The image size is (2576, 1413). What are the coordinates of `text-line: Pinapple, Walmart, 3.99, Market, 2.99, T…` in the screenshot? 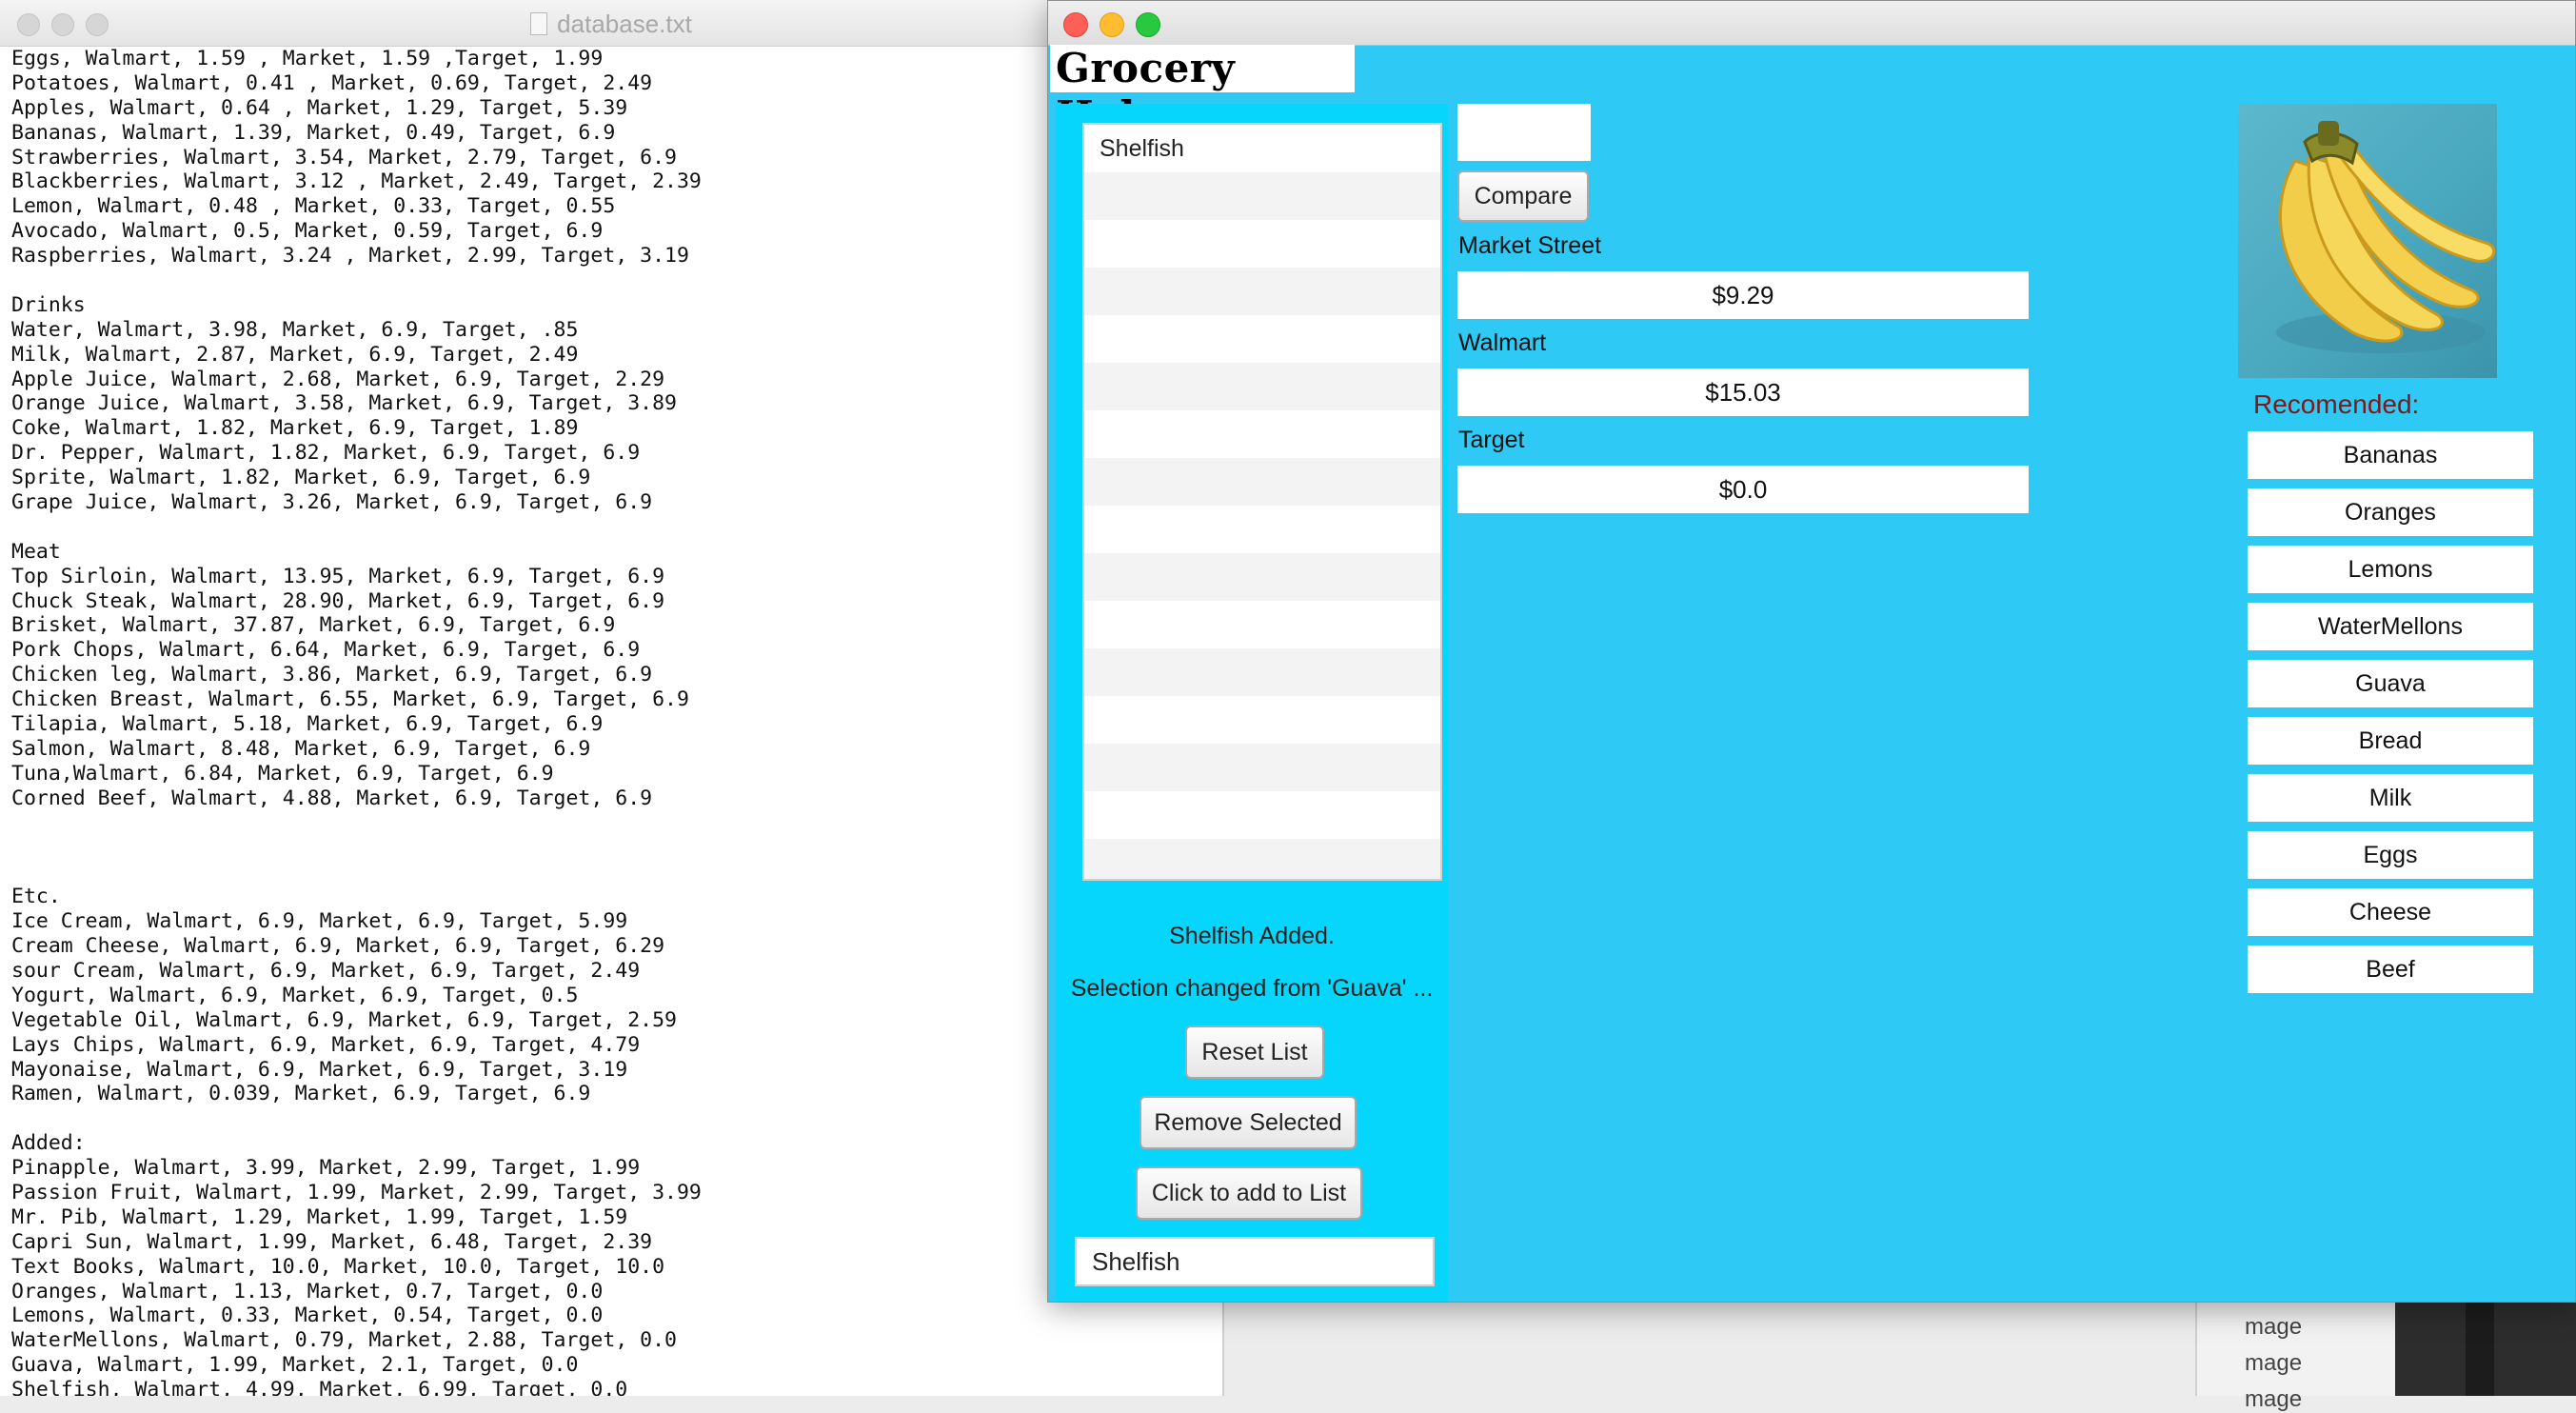 It's located at (326, 1168).